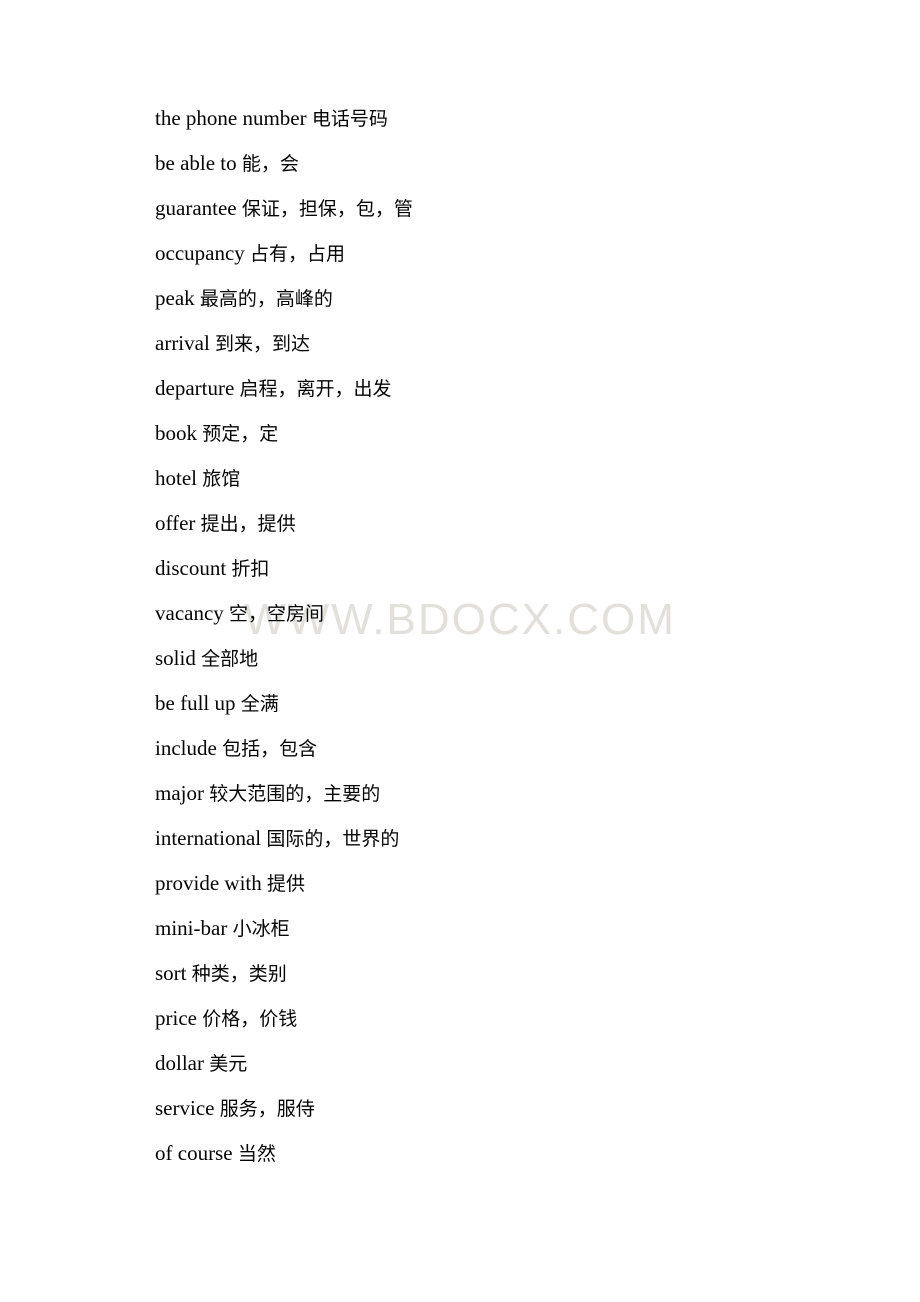 Image resolution: width=920 pixels, height=1302 pixels. I want to click on vocabulary-line: mini-bar 小冰柜, so click(475, 928).